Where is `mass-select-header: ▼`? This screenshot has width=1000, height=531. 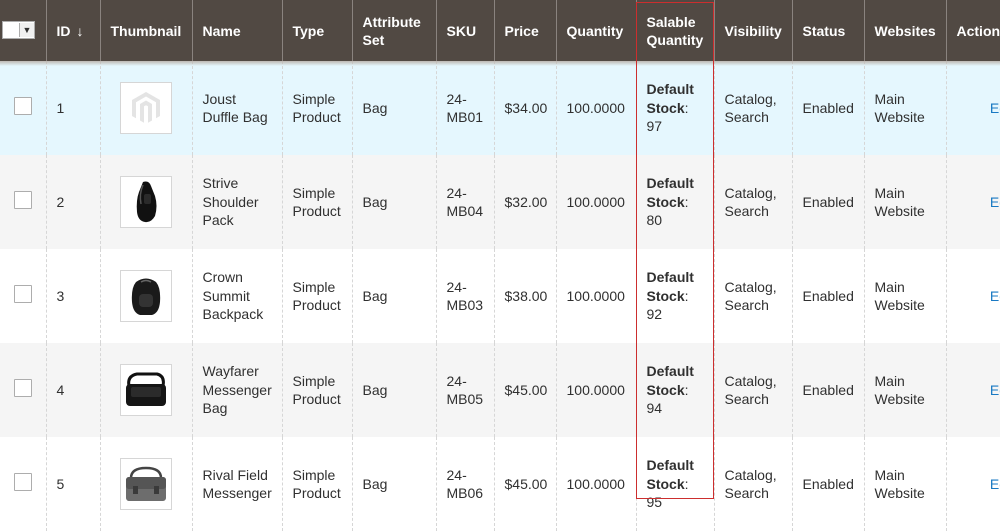
mass-select-header: ▼ is located at coordinates (23, 30).